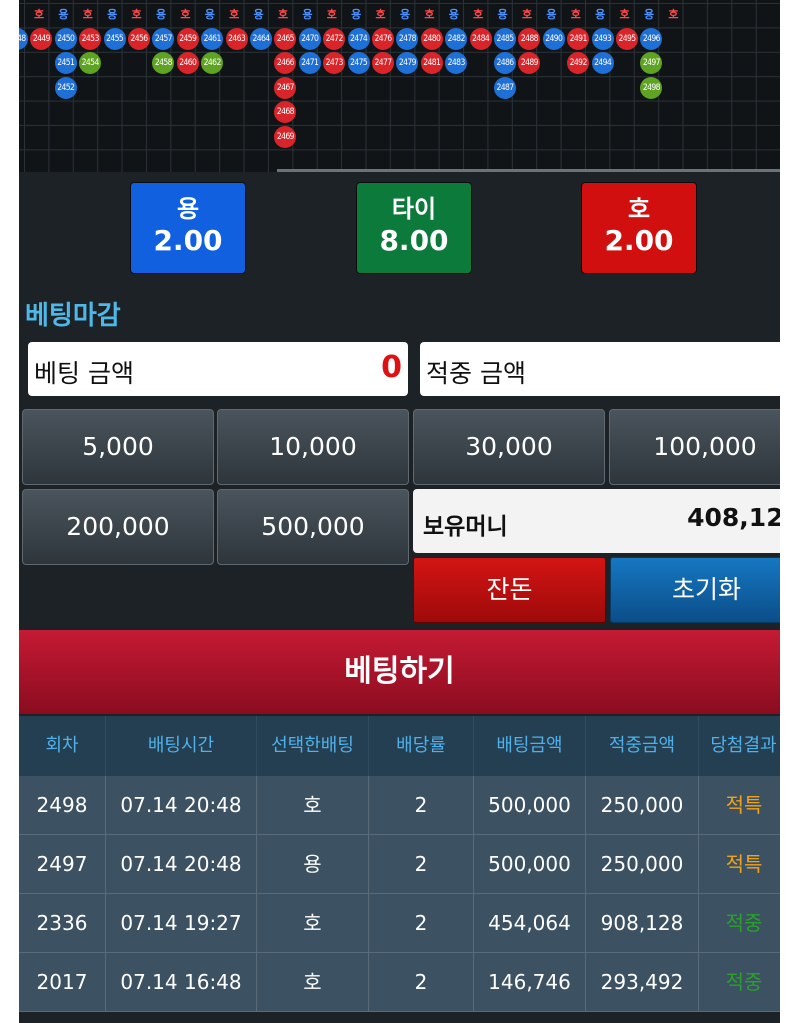  What do you see at coordinates (313, 447) in the screenshot?
I see `chip-10000-button: 10,000` at bounding box center [313, 447].